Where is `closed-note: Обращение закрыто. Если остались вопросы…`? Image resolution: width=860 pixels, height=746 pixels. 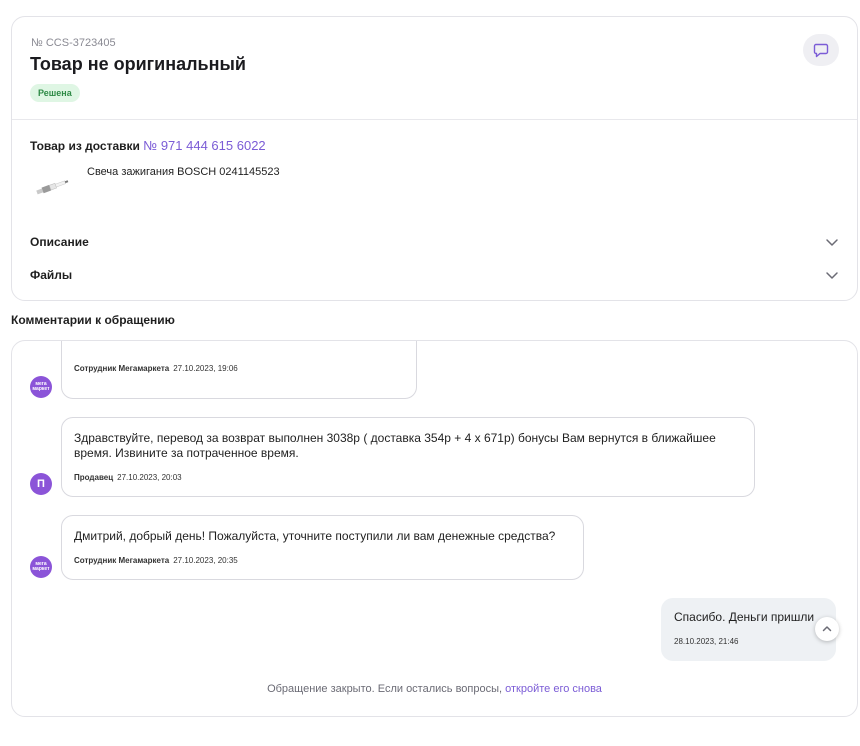 closed-note: Обращение закрыто. Если остались вопросы… is located at coordinates (434, 689).